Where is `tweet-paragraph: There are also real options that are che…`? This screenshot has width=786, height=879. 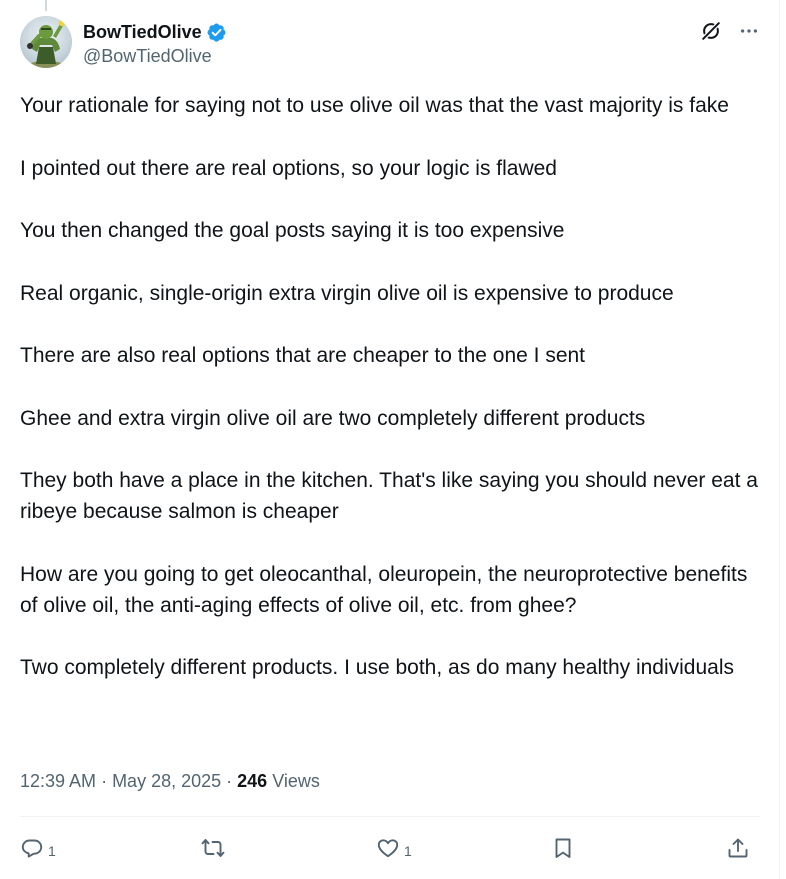
tweet-paragraph: There are also real options that are che… is located at coordinates (303, 355).